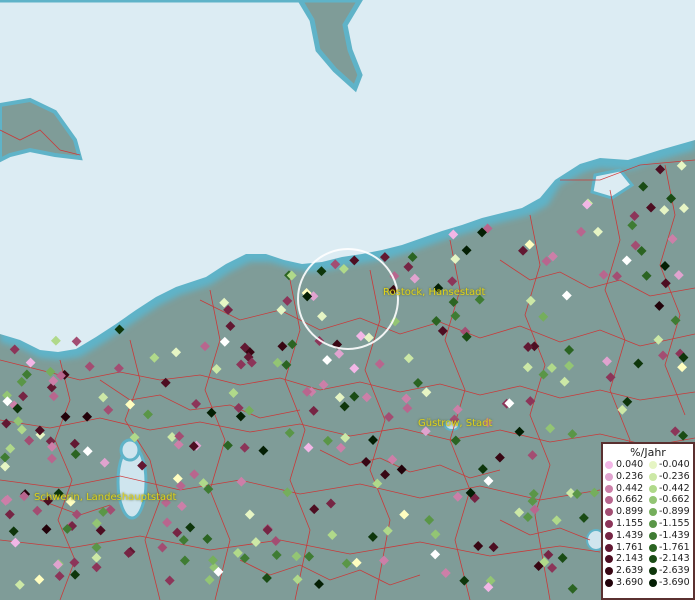  I want to click on legend-row: 1.439 -1.439, so click(648, 536).